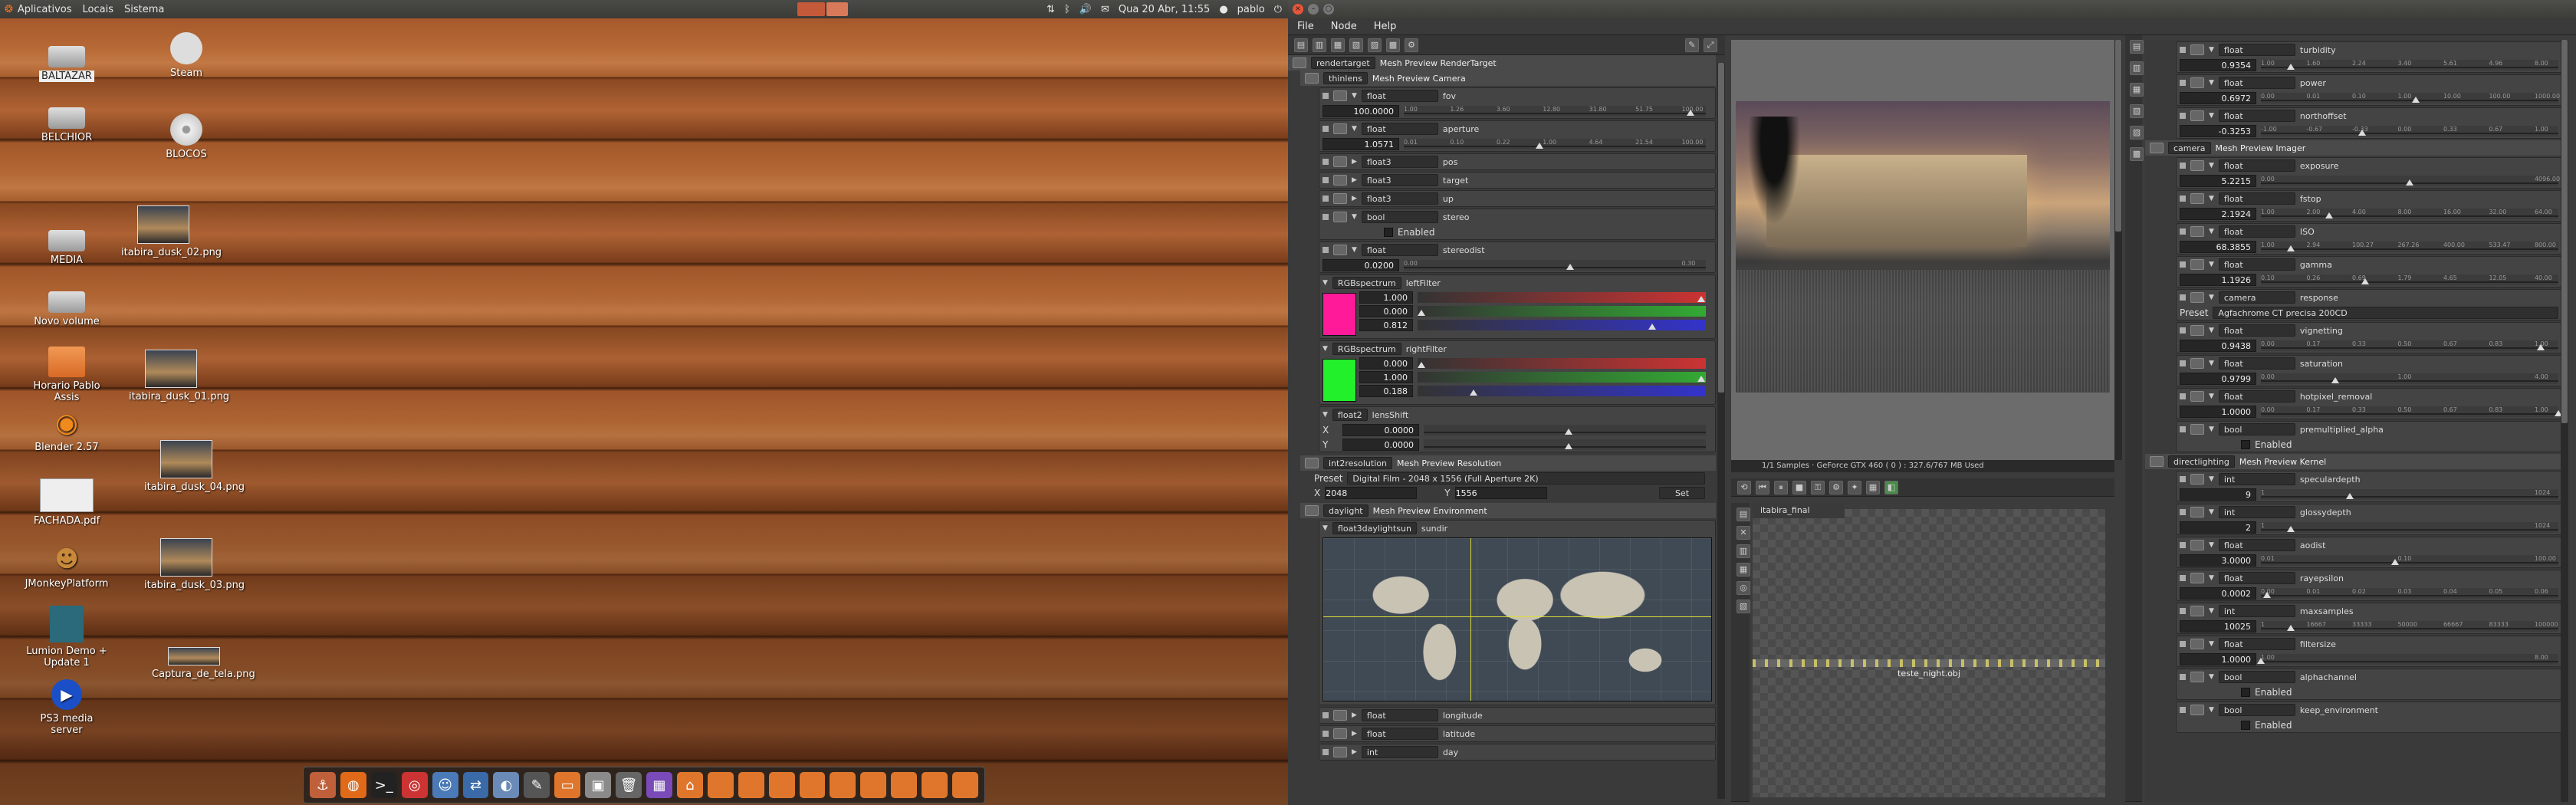 This screenshot has width=2576, height=805. I want to click on lock-icon: ⚿, so click(1818, 488).